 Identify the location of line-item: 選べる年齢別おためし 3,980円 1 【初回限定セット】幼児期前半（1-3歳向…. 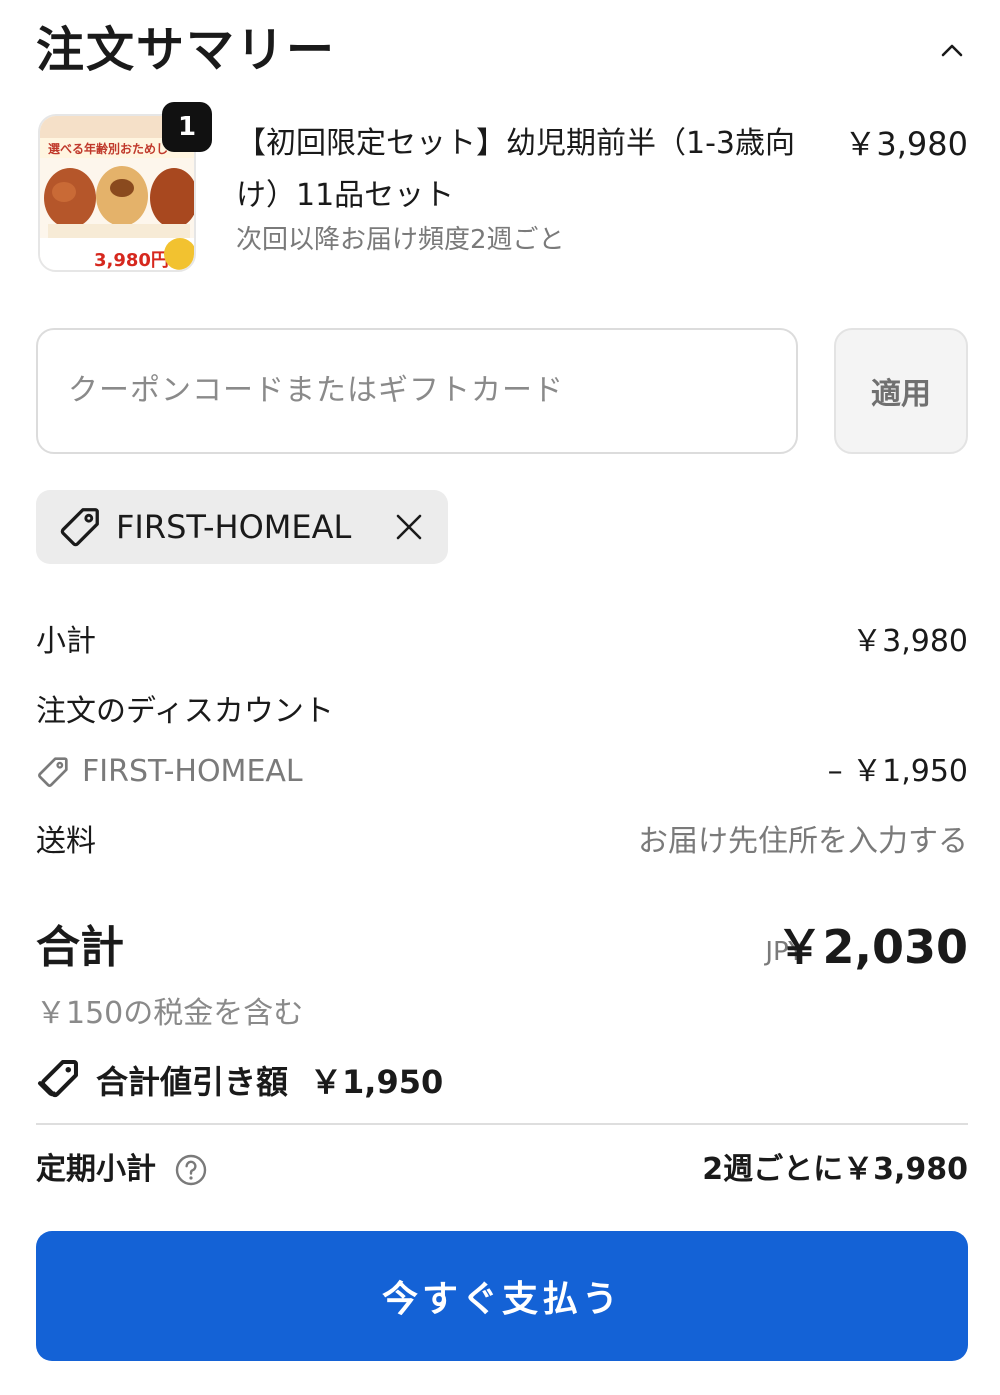
(502, 192).